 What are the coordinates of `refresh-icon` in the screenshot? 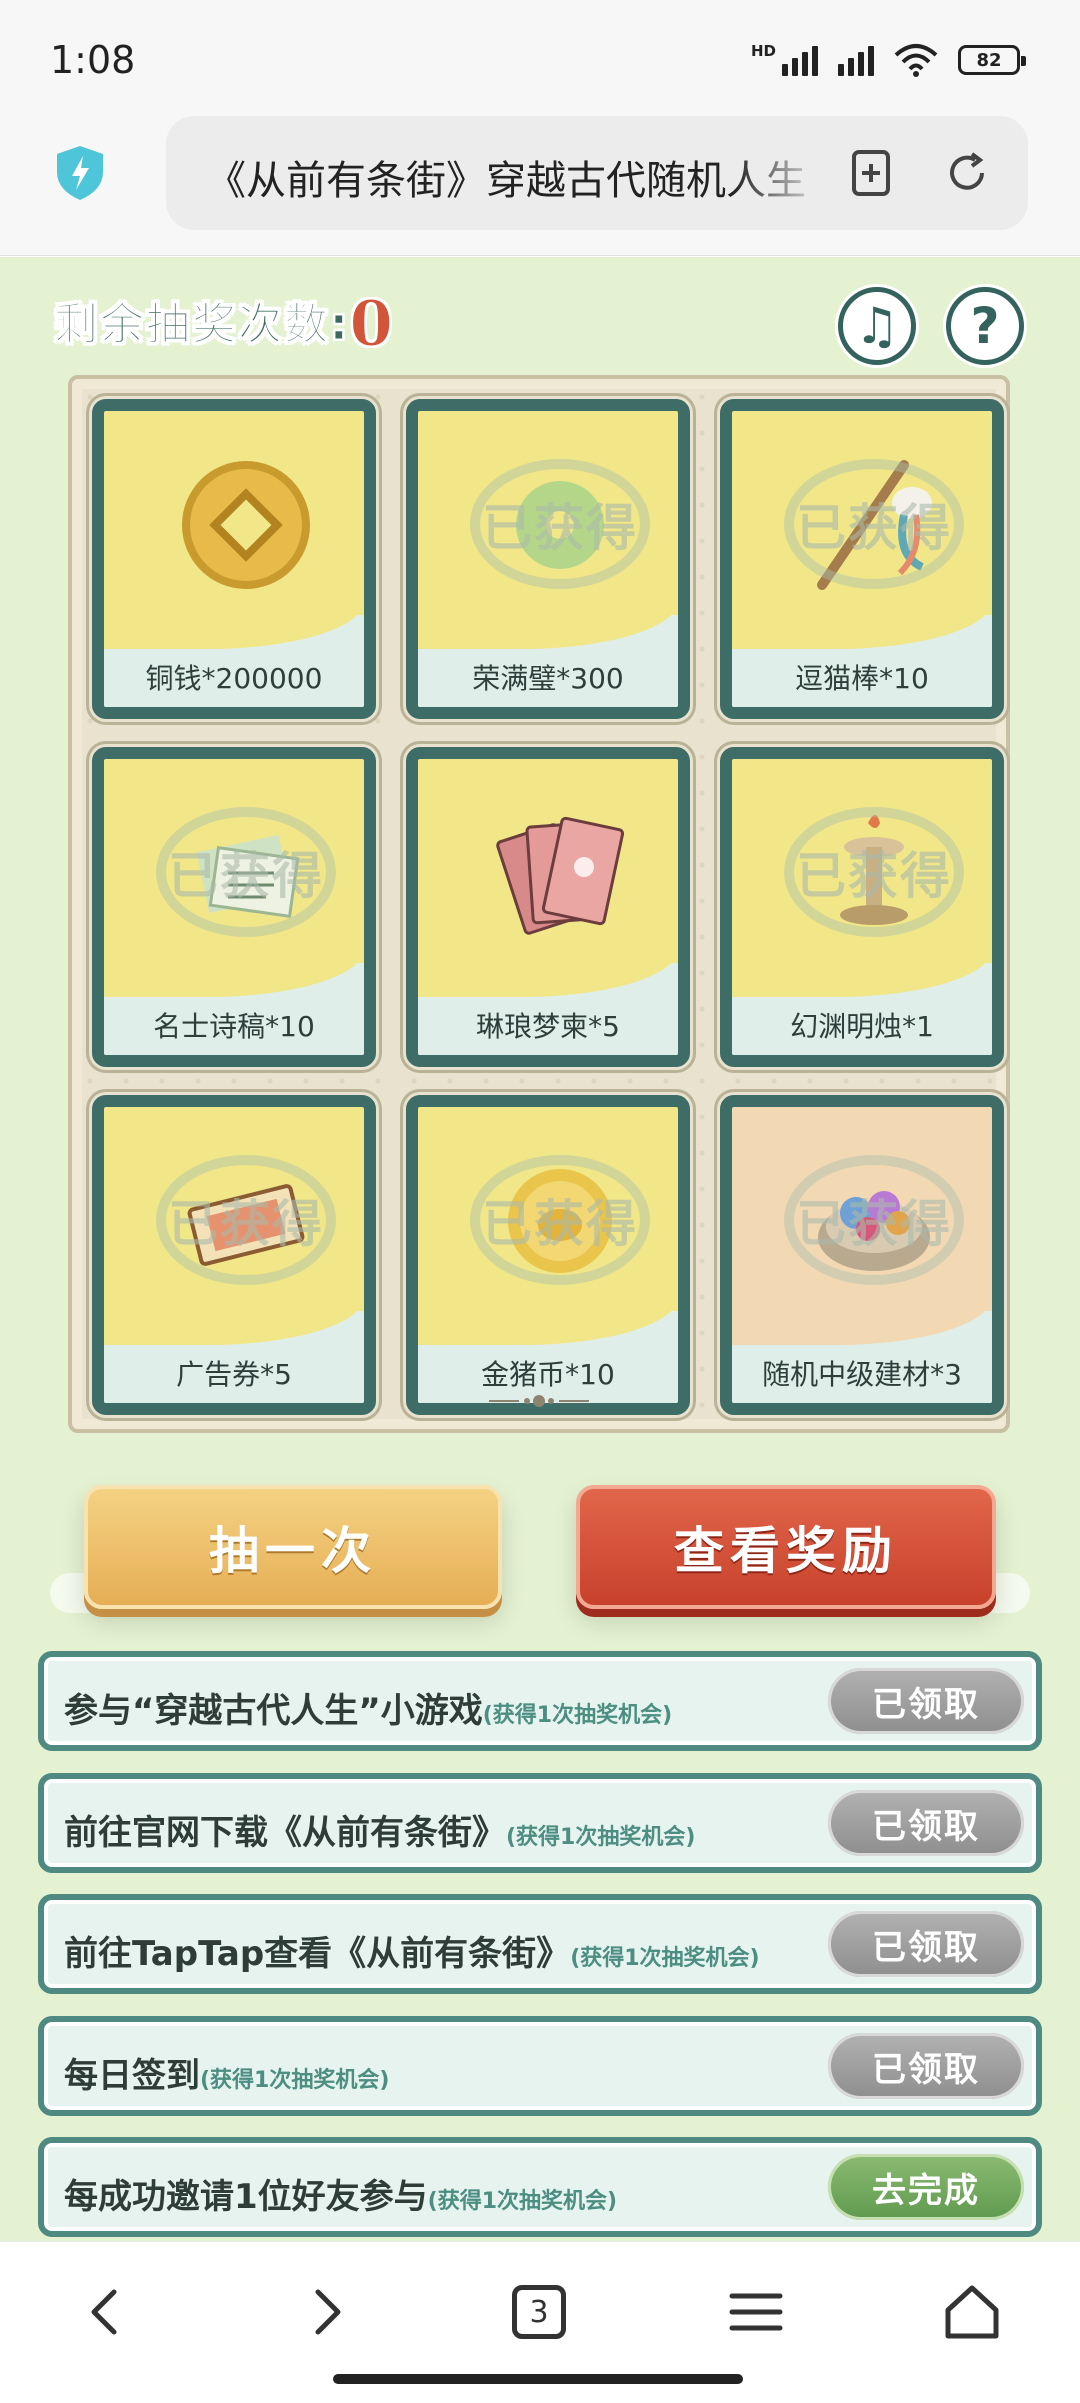 It's located at (967, 173).